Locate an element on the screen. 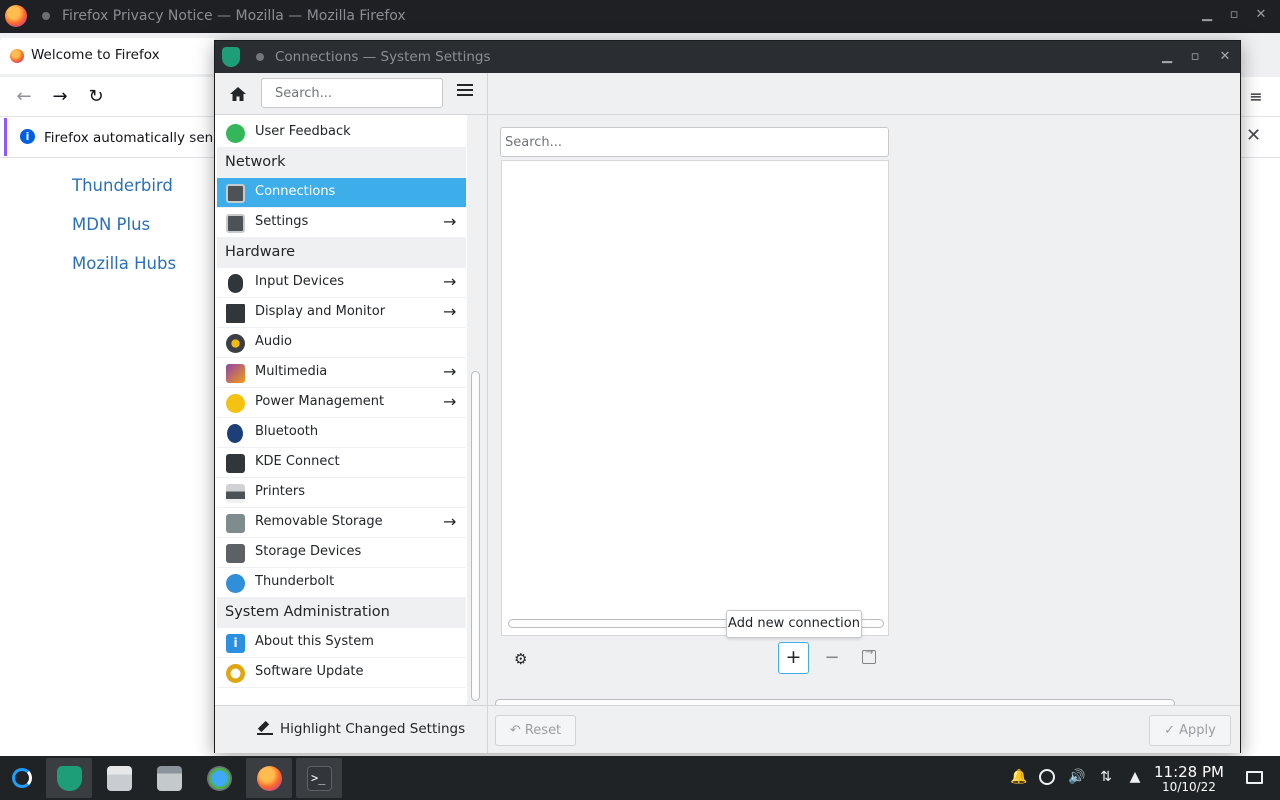  link-mozilla-hubs: Mozilla Hubs is located at coordinates (124, 263).